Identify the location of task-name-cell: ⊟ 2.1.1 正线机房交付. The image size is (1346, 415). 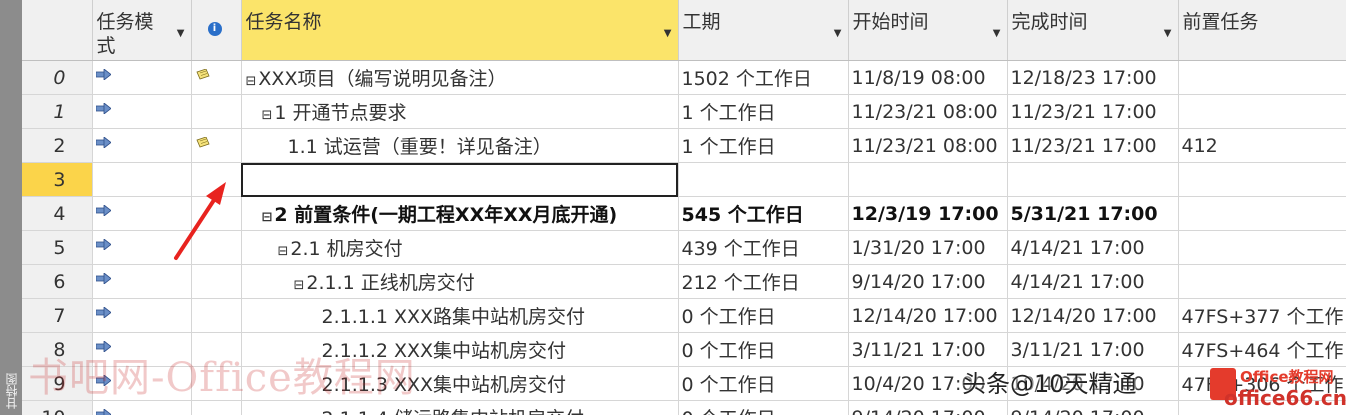
(460, 281).